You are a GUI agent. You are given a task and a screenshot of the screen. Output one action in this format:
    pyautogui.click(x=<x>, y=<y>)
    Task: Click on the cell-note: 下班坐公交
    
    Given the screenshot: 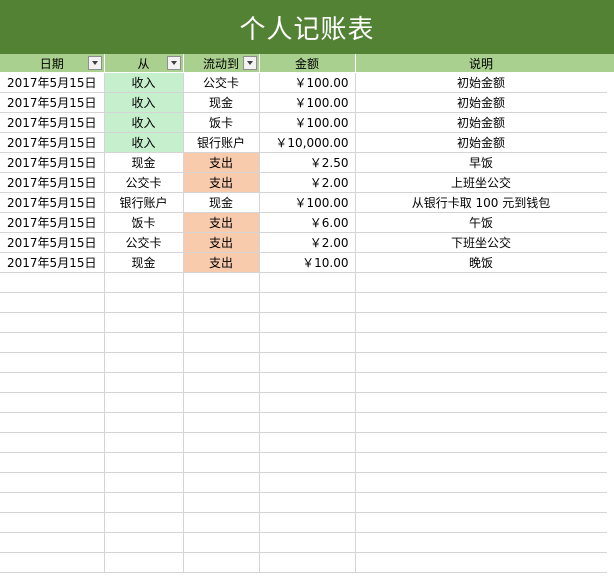 What is the action you would take?
    pyautogui.click(x=481, y=242)
    